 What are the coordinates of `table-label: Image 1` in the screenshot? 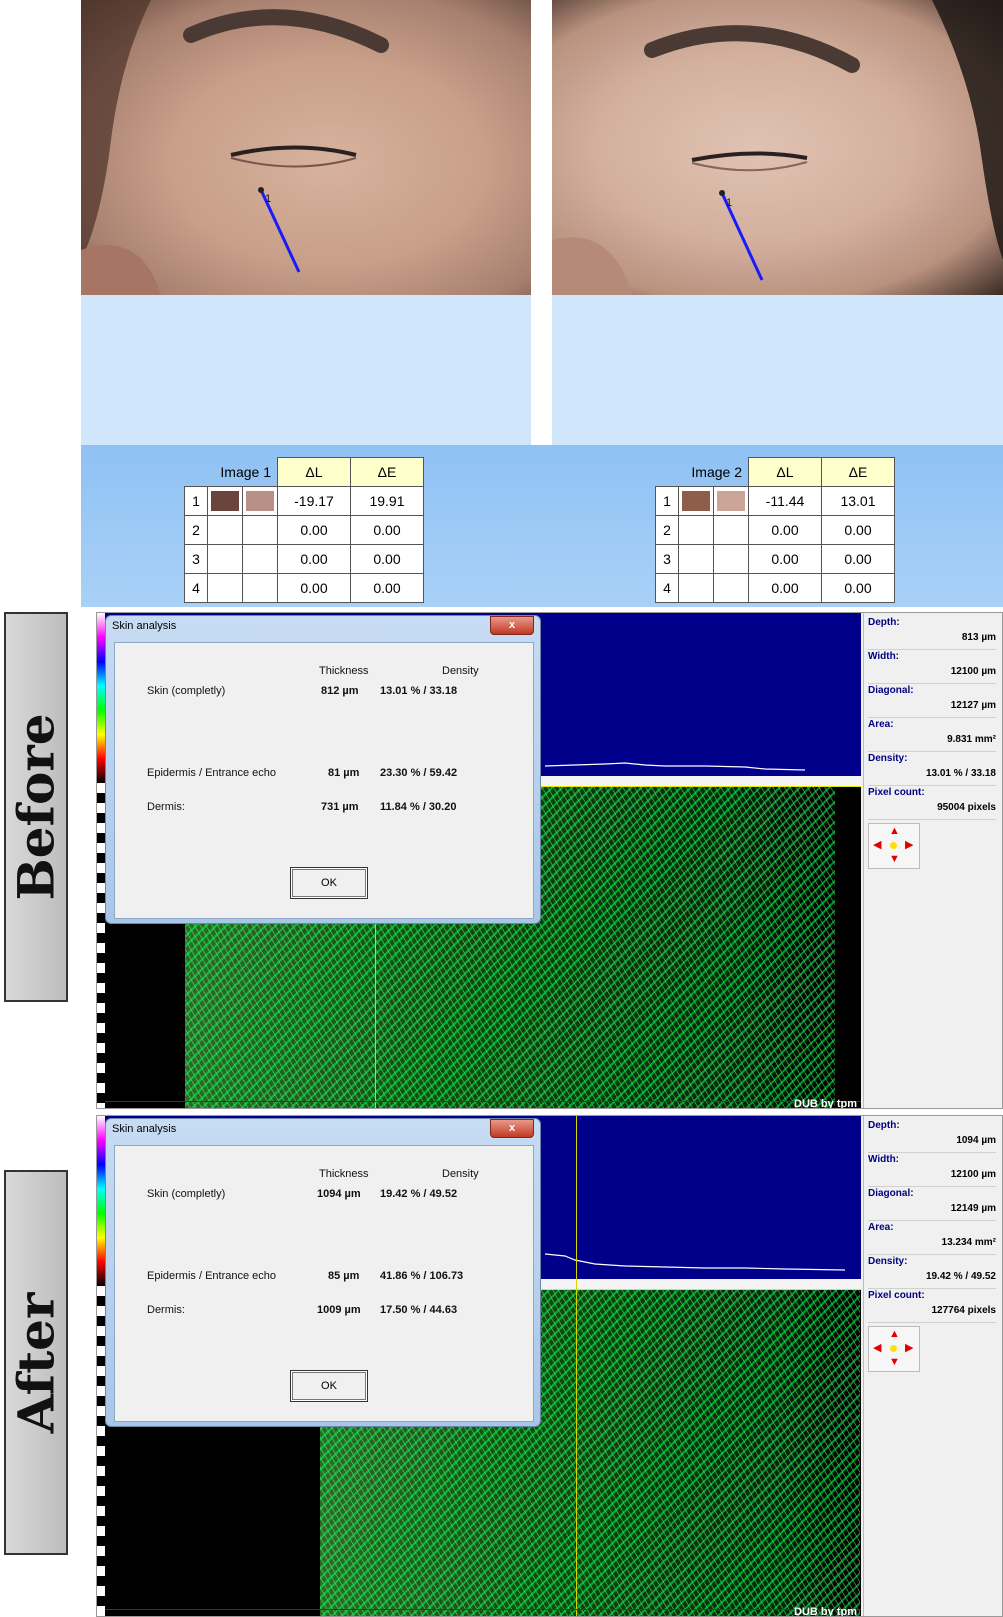 It's located at (245, 471).